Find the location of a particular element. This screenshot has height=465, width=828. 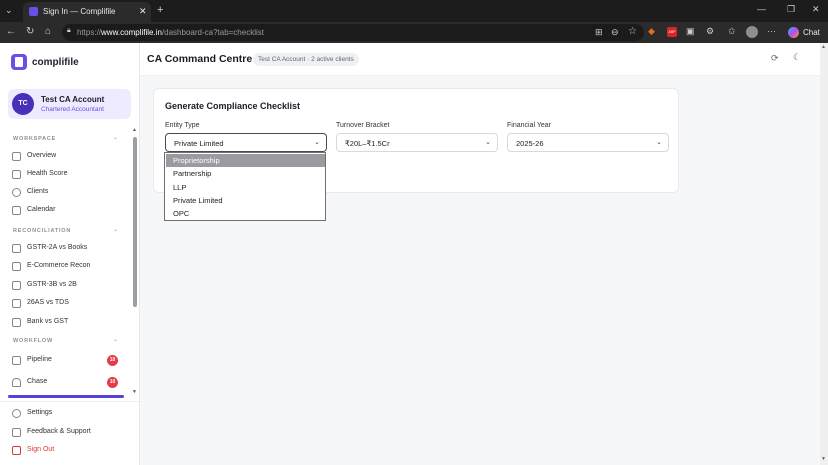

sidebar-item-bank-vs-gst: Bank vs GST is located at coordinates (68, 323).